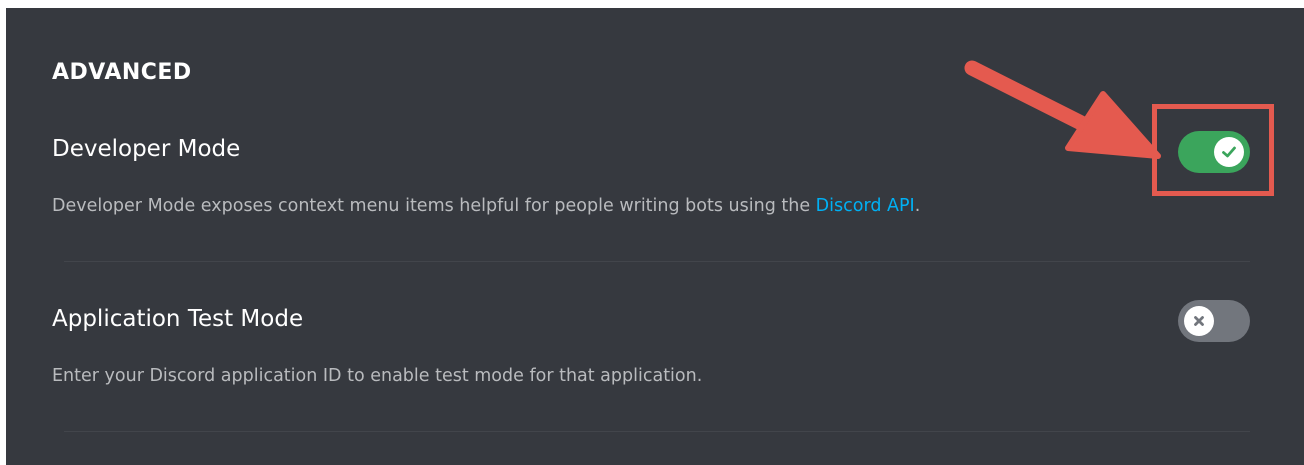  I want to click on application-test-mode-title: Application Test Mode, so click(178, 319).